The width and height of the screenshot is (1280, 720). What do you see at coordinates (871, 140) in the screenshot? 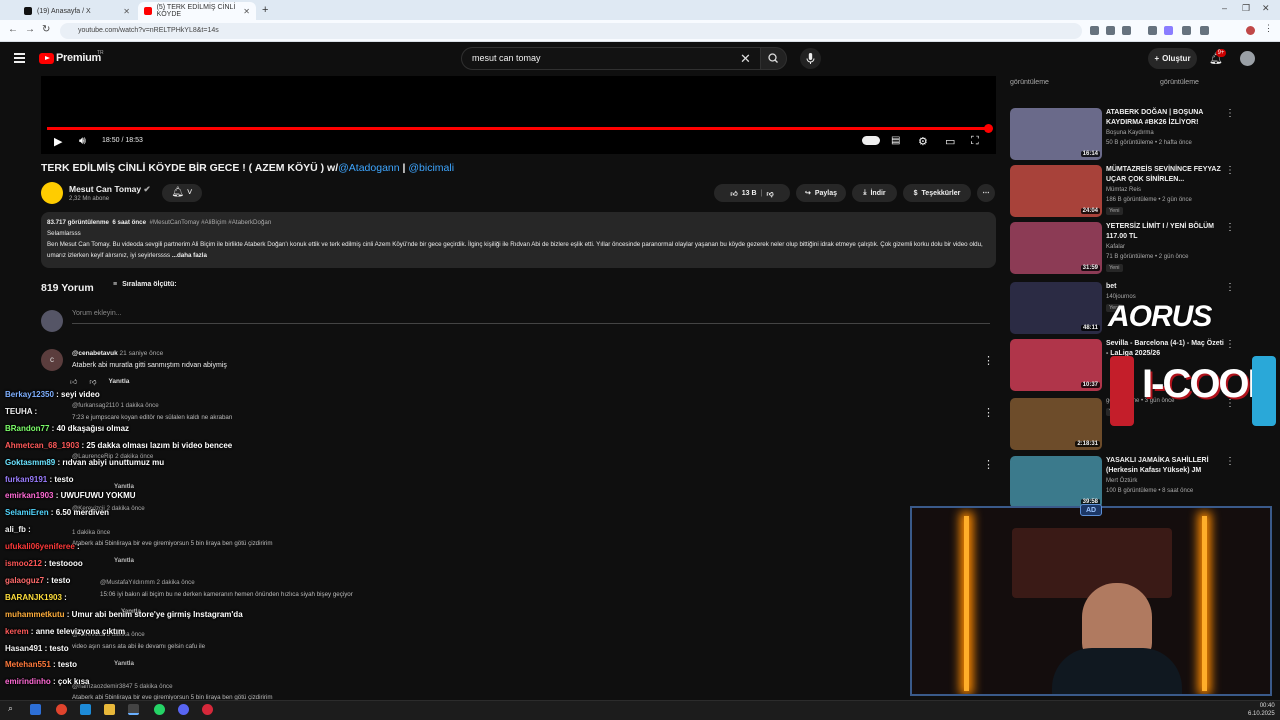
I see `autoplay-toggle` at bounding box center [871, 140].